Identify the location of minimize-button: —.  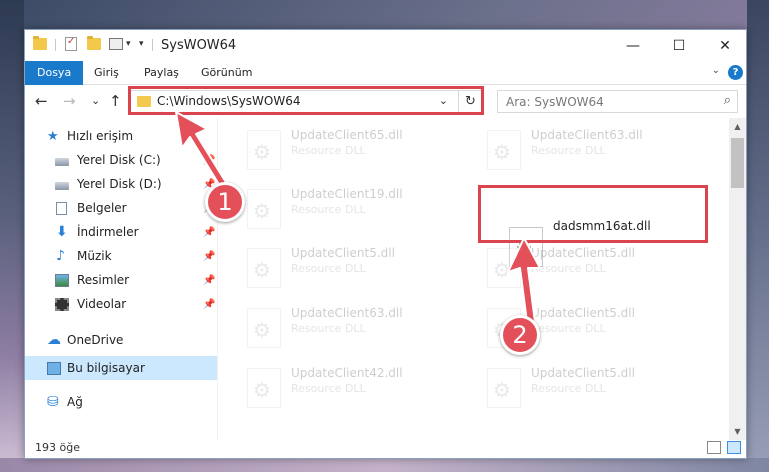
(633, 45).